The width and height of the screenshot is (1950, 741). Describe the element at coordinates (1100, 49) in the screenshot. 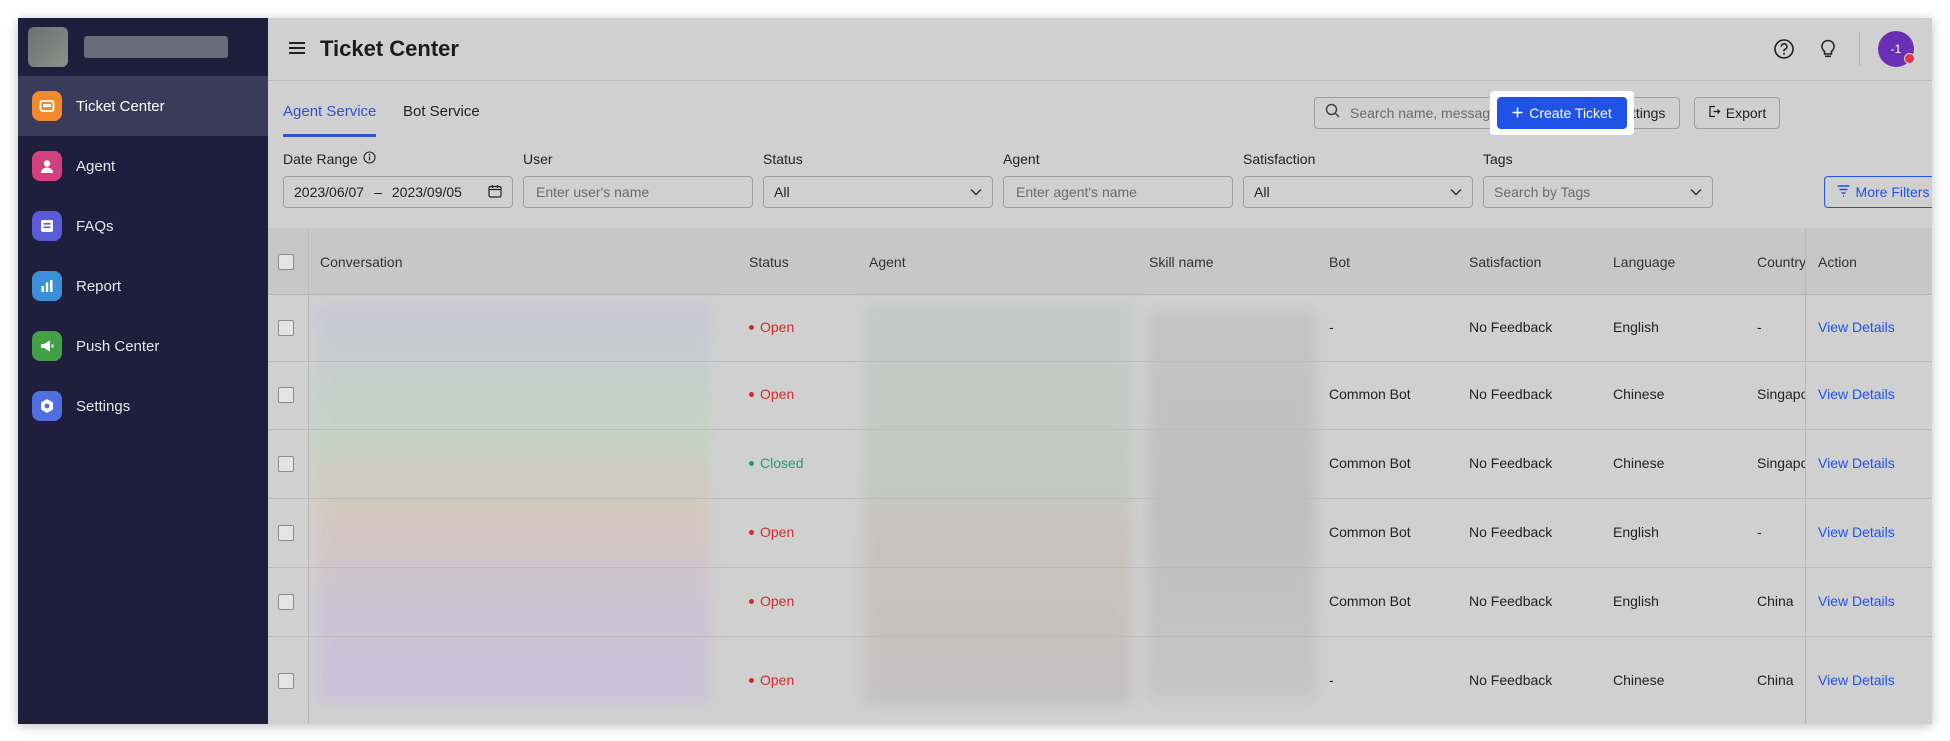

I see `top-bar: Ticket Center -1` at that location.